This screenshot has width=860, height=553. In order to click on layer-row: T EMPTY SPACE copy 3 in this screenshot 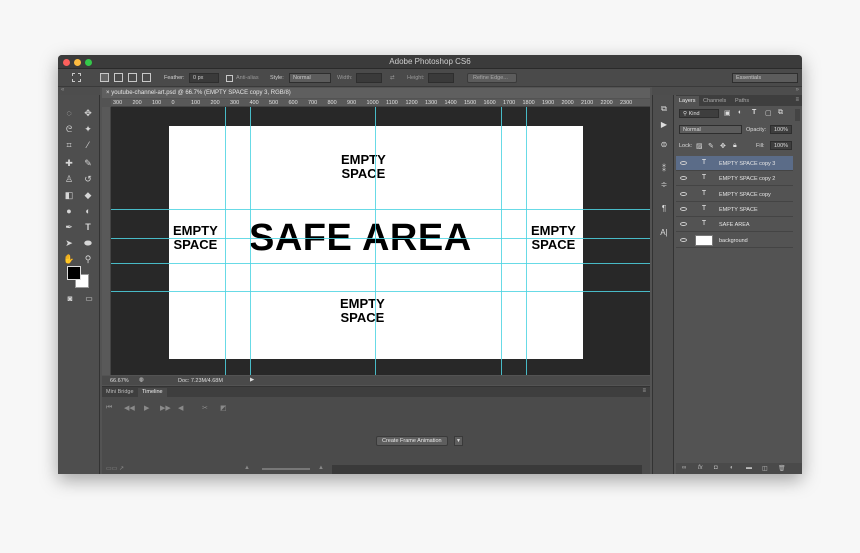, I will do `click(734, 163)`.